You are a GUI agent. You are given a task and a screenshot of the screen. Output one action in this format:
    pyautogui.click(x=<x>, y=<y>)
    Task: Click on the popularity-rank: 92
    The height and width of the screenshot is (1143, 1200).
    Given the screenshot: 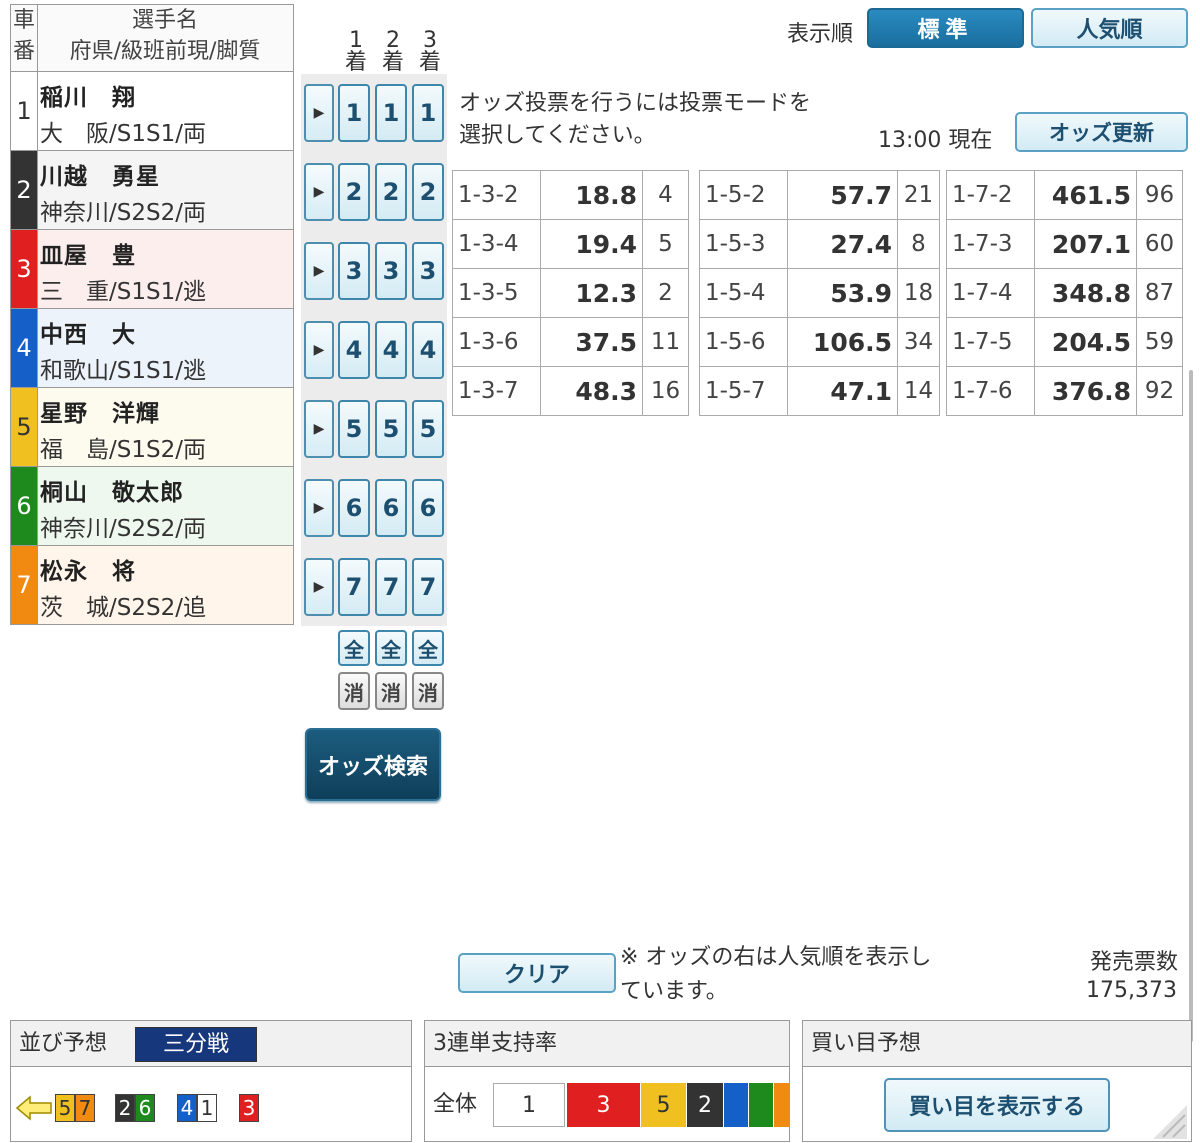 What is the action you would take?
    pyautogui.click(x=1159, y=391)
    